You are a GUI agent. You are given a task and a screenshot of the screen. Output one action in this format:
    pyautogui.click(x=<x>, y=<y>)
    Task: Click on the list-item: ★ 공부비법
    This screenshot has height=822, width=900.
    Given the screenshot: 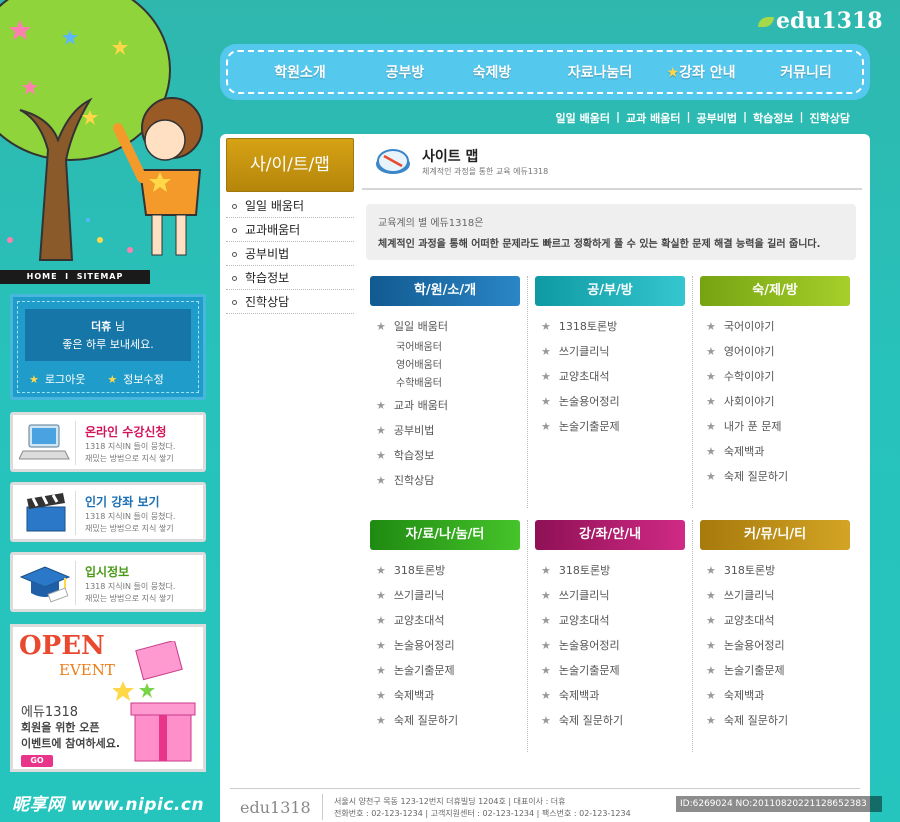 What is the action you would take?
    pyautogui.click(x=444, y=430)
    